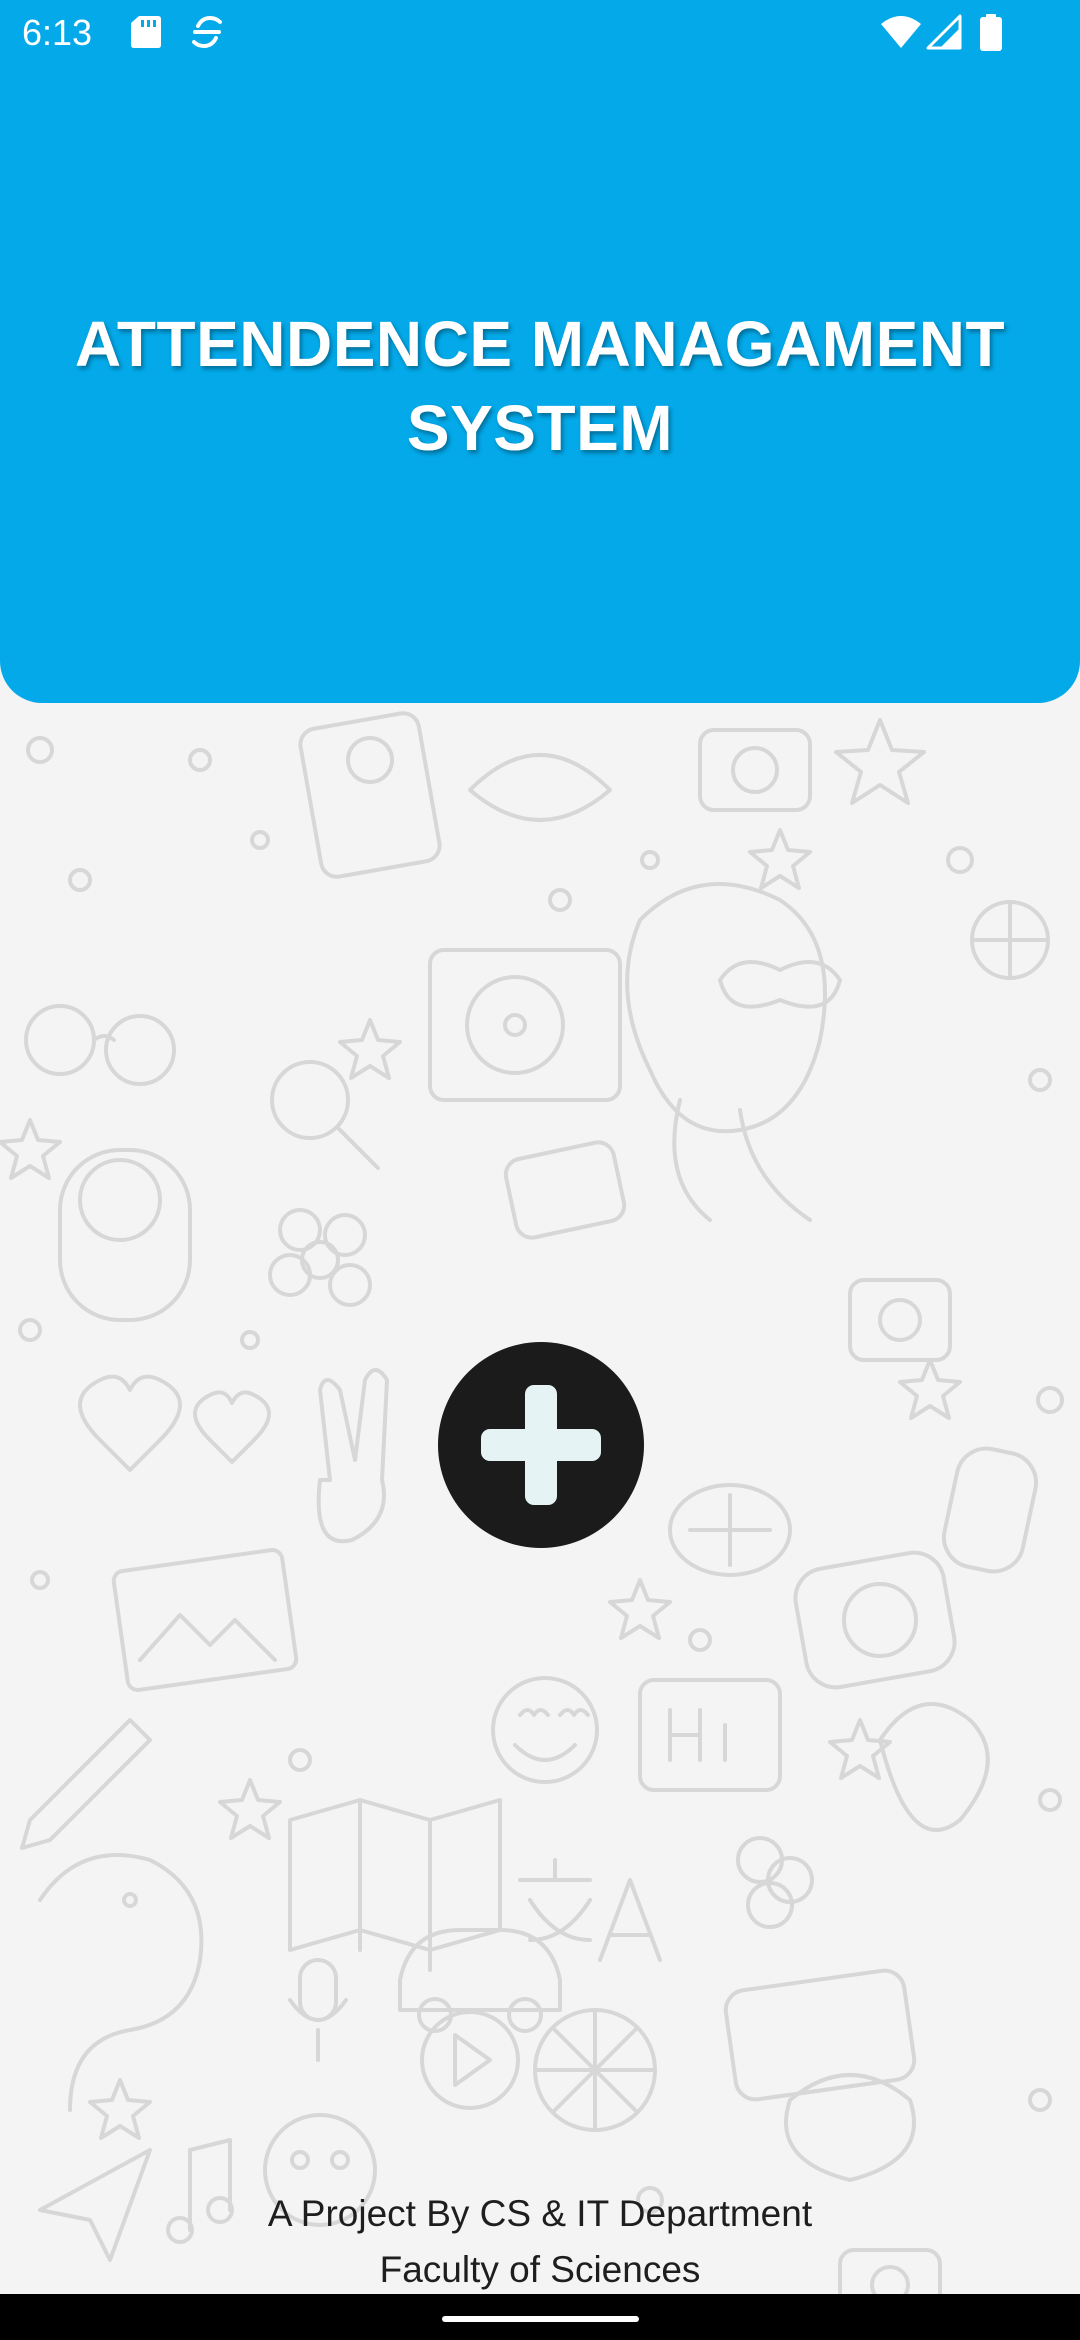  Describe the element at coordinates (540, 344) in the screenshot. I see `title-line-1: ATTENDENCE MANAGAMENT` at that location.